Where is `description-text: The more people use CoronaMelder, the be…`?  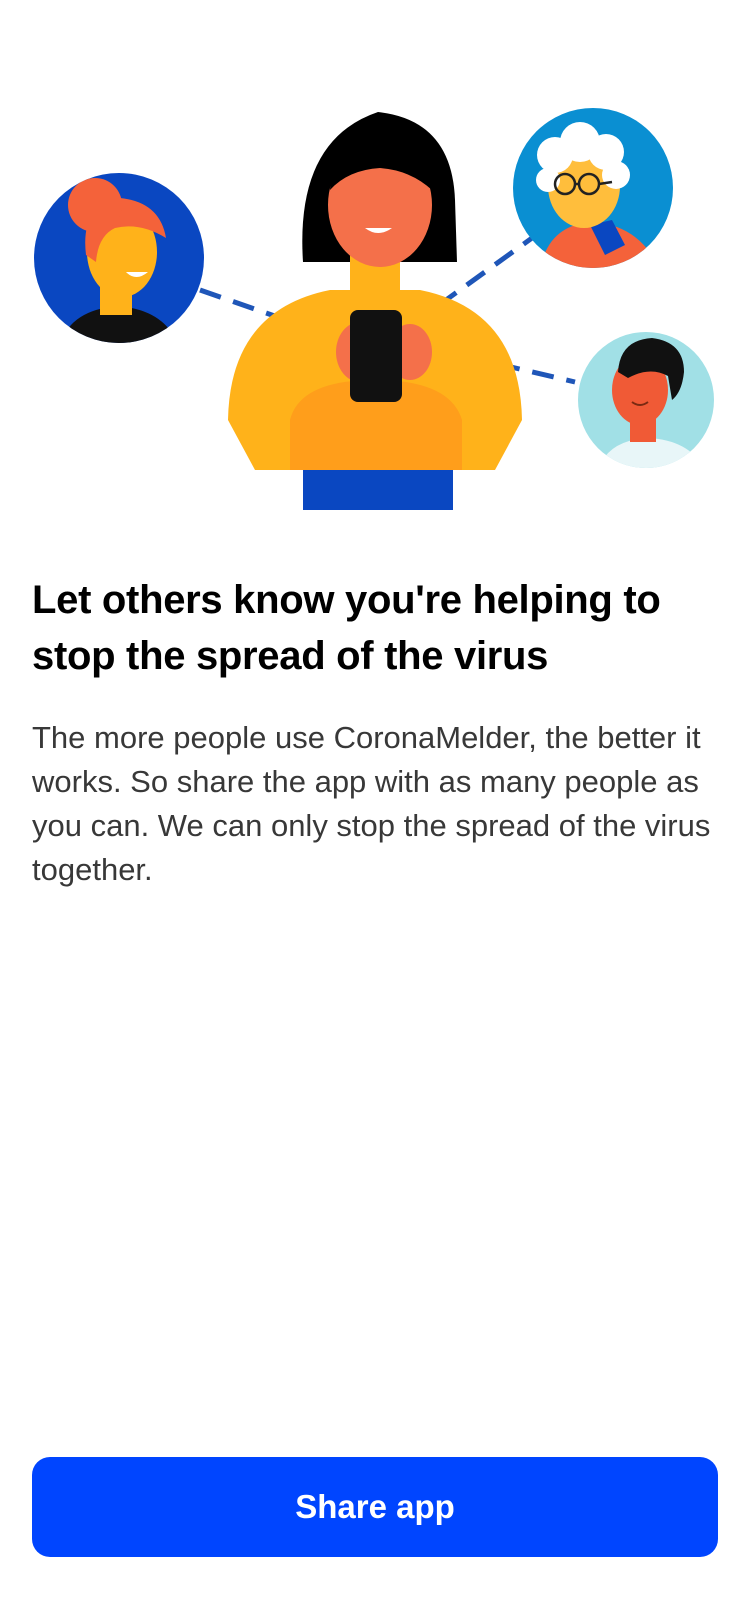 description-text: The more people use CoronaMelder, the be… is located at coordinates (371, 803).